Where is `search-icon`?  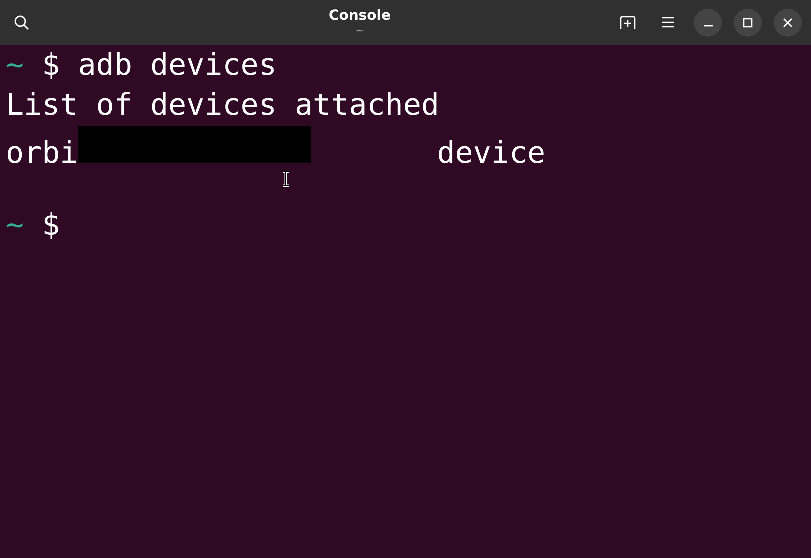
search-icon is located at coordinates (22, 22).